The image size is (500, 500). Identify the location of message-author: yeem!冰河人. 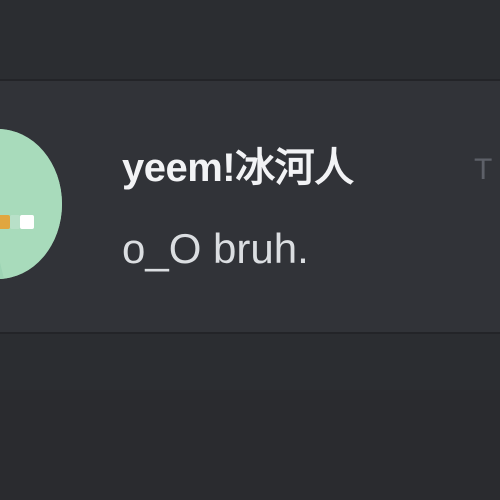
(238, 168).